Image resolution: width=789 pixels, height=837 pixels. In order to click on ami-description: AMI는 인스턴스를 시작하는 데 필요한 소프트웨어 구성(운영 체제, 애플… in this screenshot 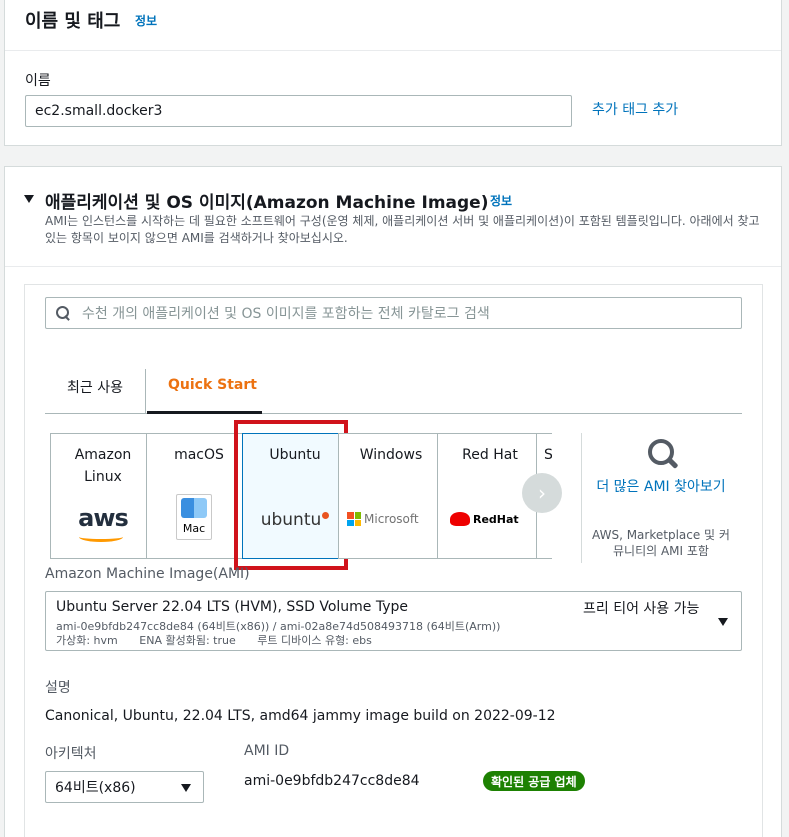, I will do `click(402, 229)`.